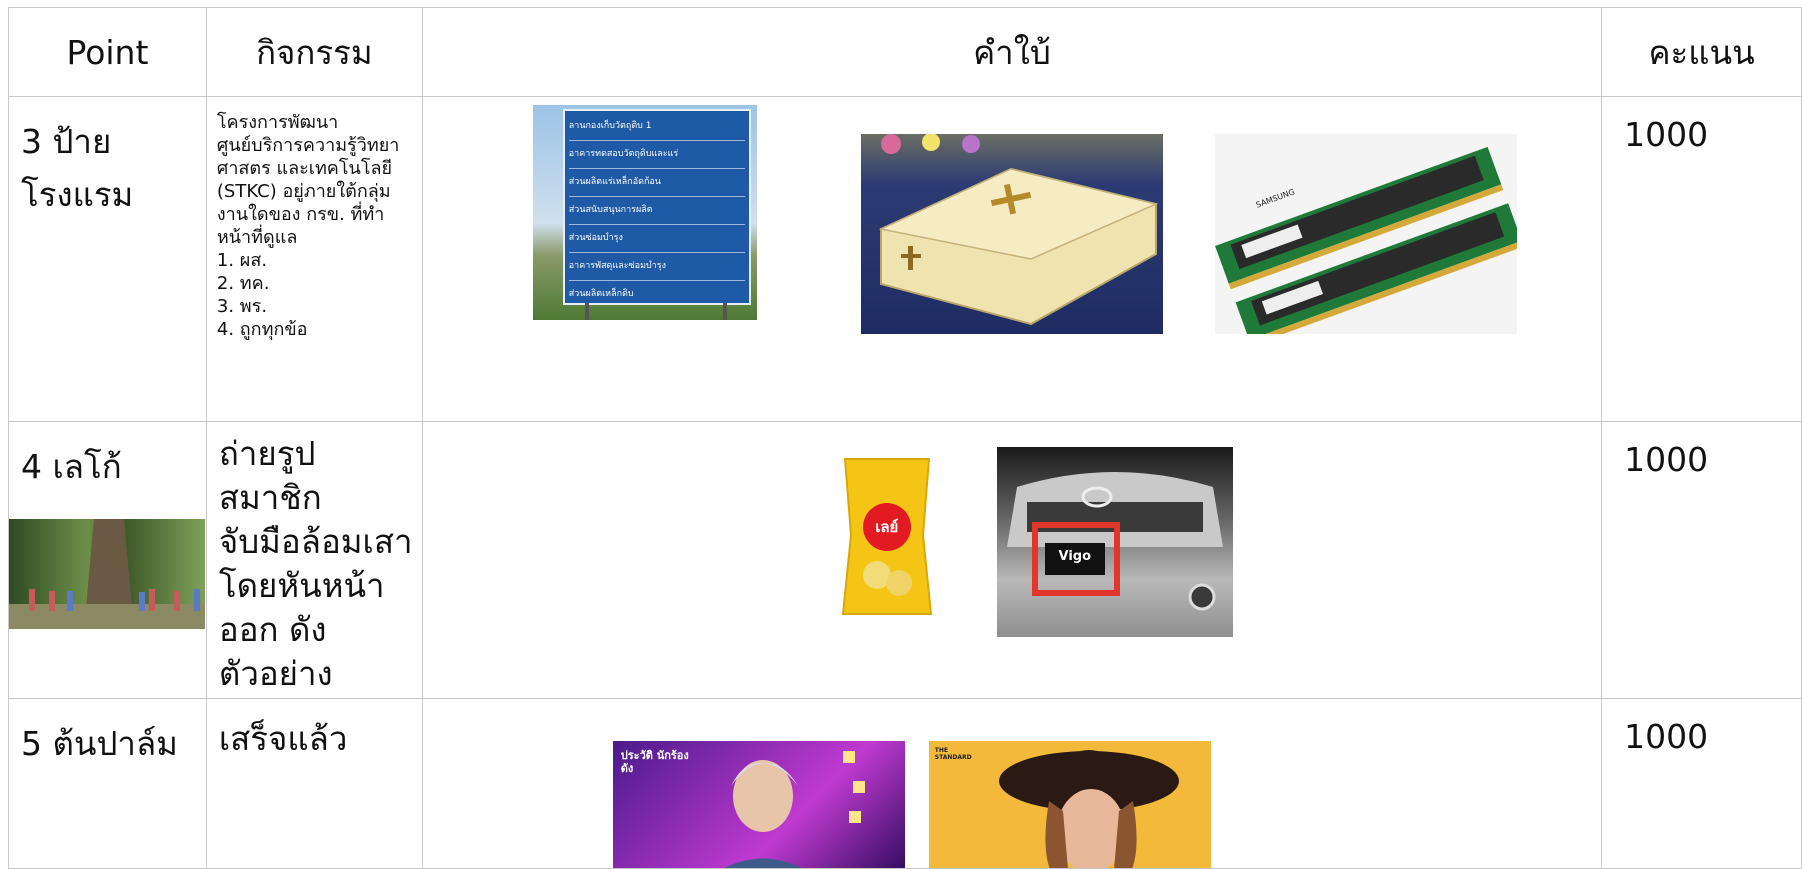 This screenshot has width=1802, height=869. What do you see at coordinates (107, 259) in the screenshot?
I see `point-cell: 3 ป้ายโรงแรม` at bounding box center [107, 259].